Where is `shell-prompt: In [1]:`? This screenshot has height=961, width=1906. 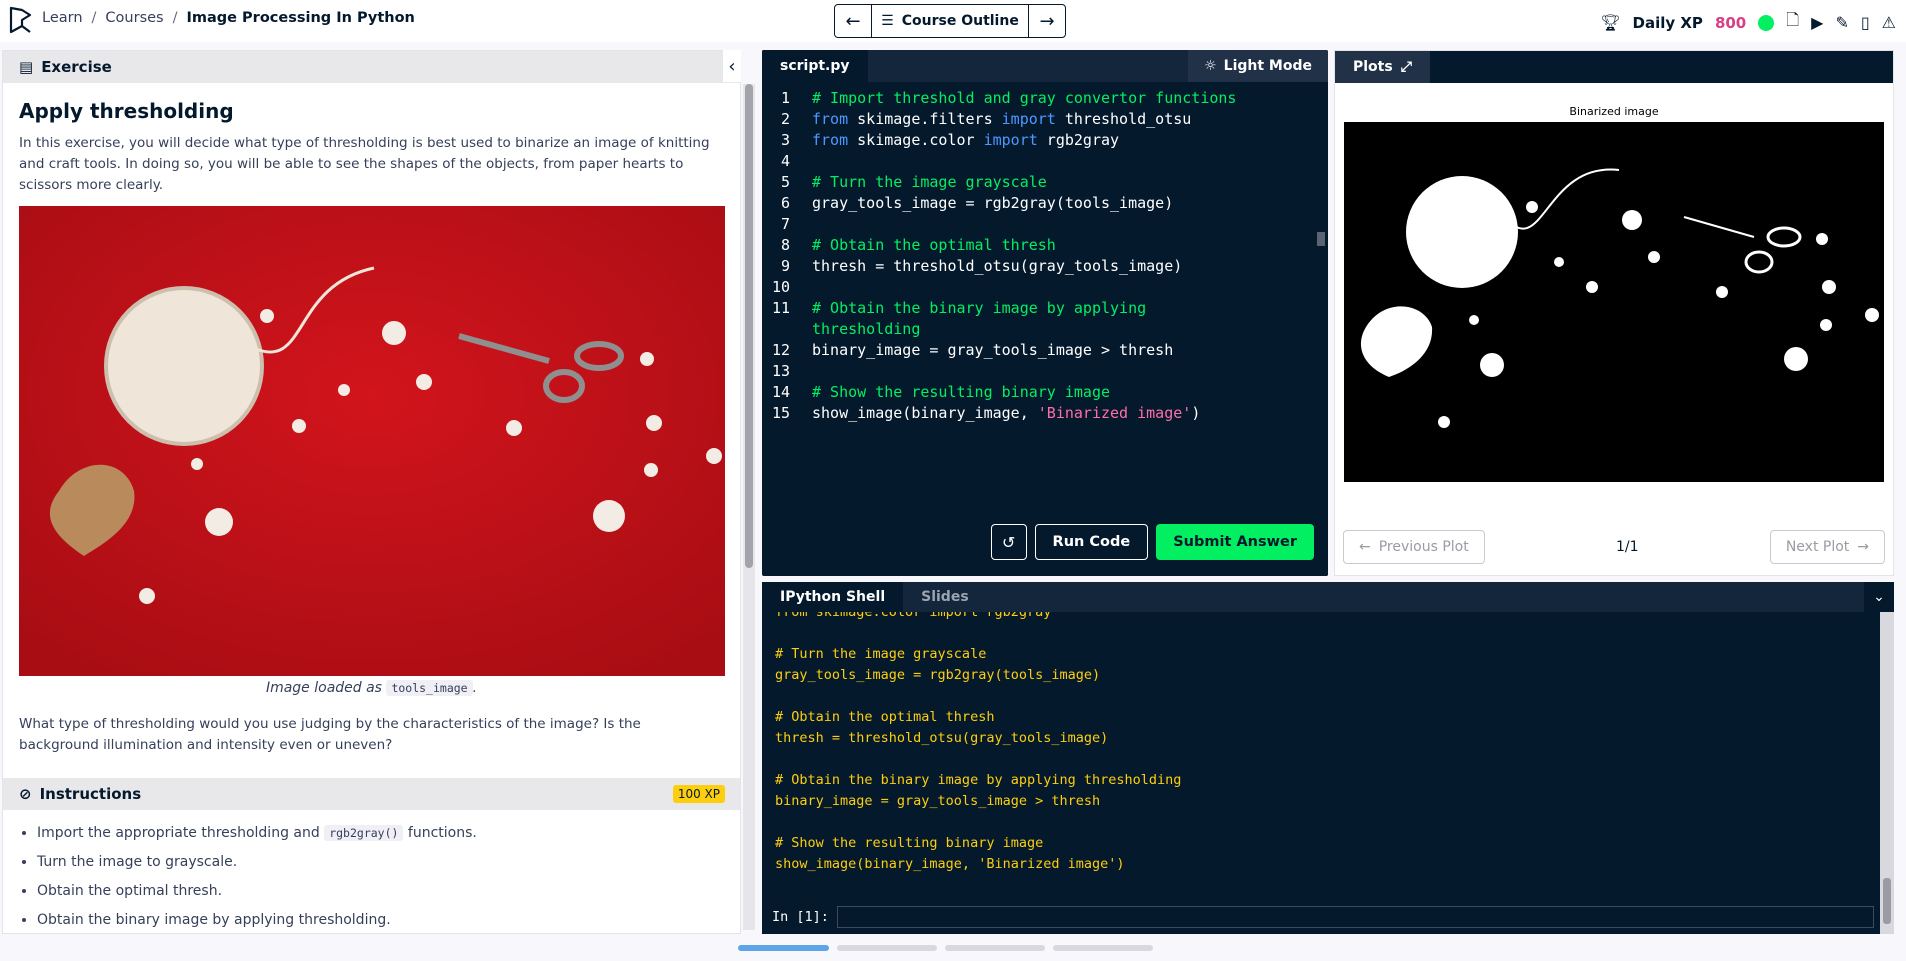
shell-prompt: In [1]: is located at coordinates (1323, 917).